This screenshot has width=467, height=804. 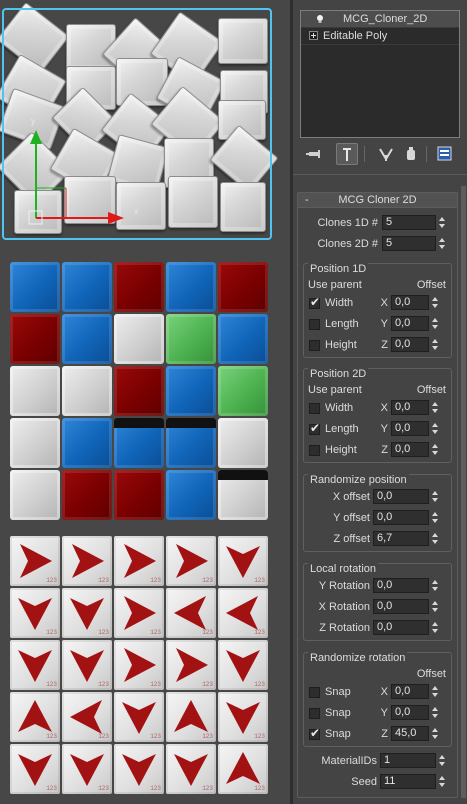 I want to click on configure-modifier-sets-icon, so click(x=445, y=154).